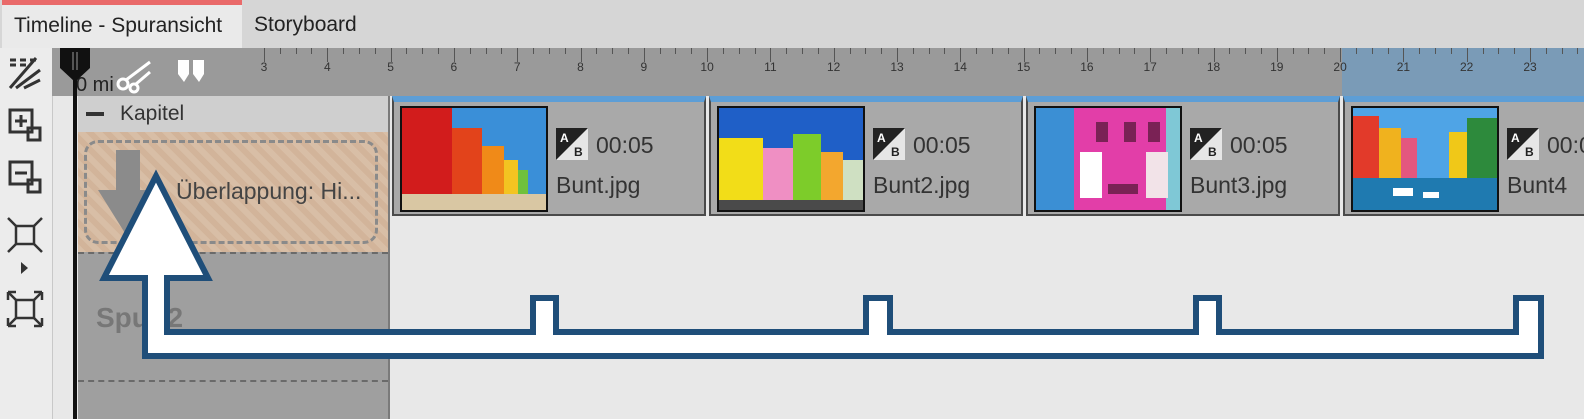  Describe the element at coordinates (1277, 67) in the screenshot. I see `ruler-tick-label: 19` at that location.